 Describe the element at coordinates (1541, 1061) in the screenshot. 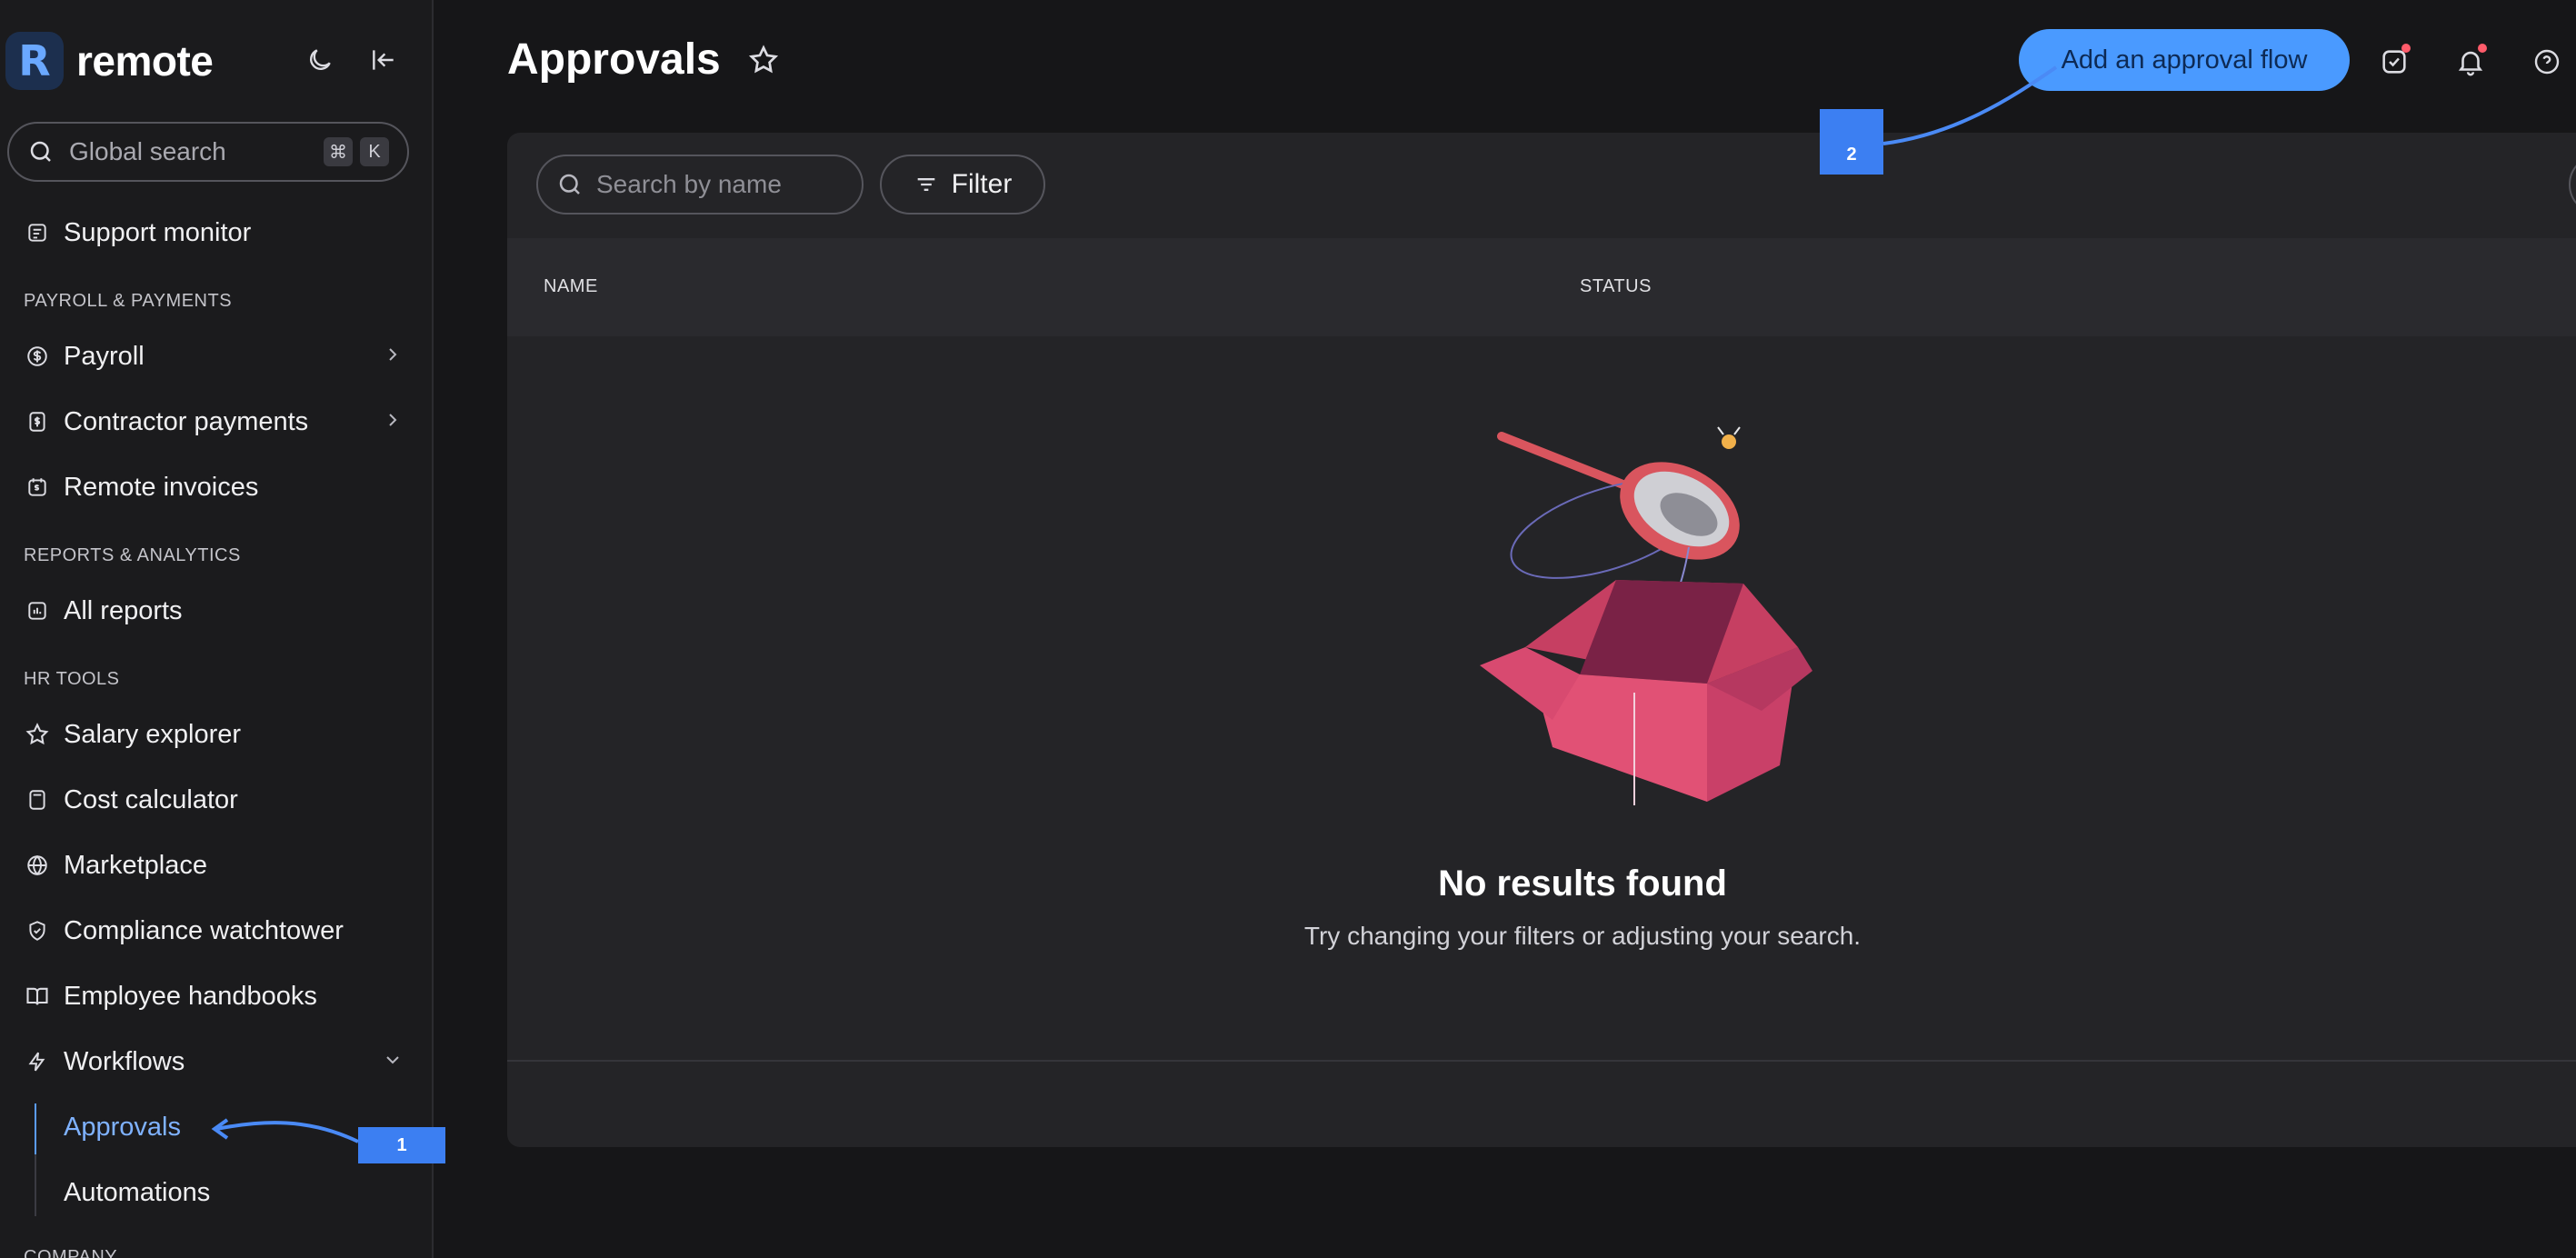

I see `table-footer-divider` at that location.